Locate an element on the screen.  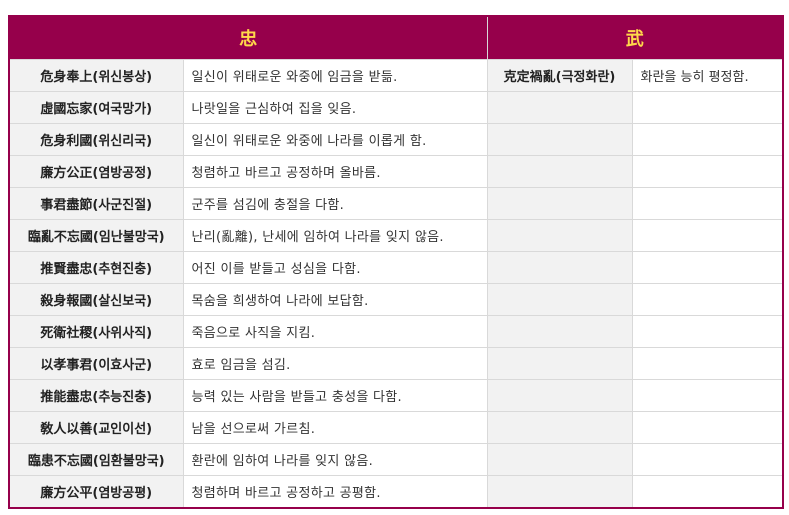
term-cell-right: 克定禍亂(극정화란) is located at coordinates (559, 75).